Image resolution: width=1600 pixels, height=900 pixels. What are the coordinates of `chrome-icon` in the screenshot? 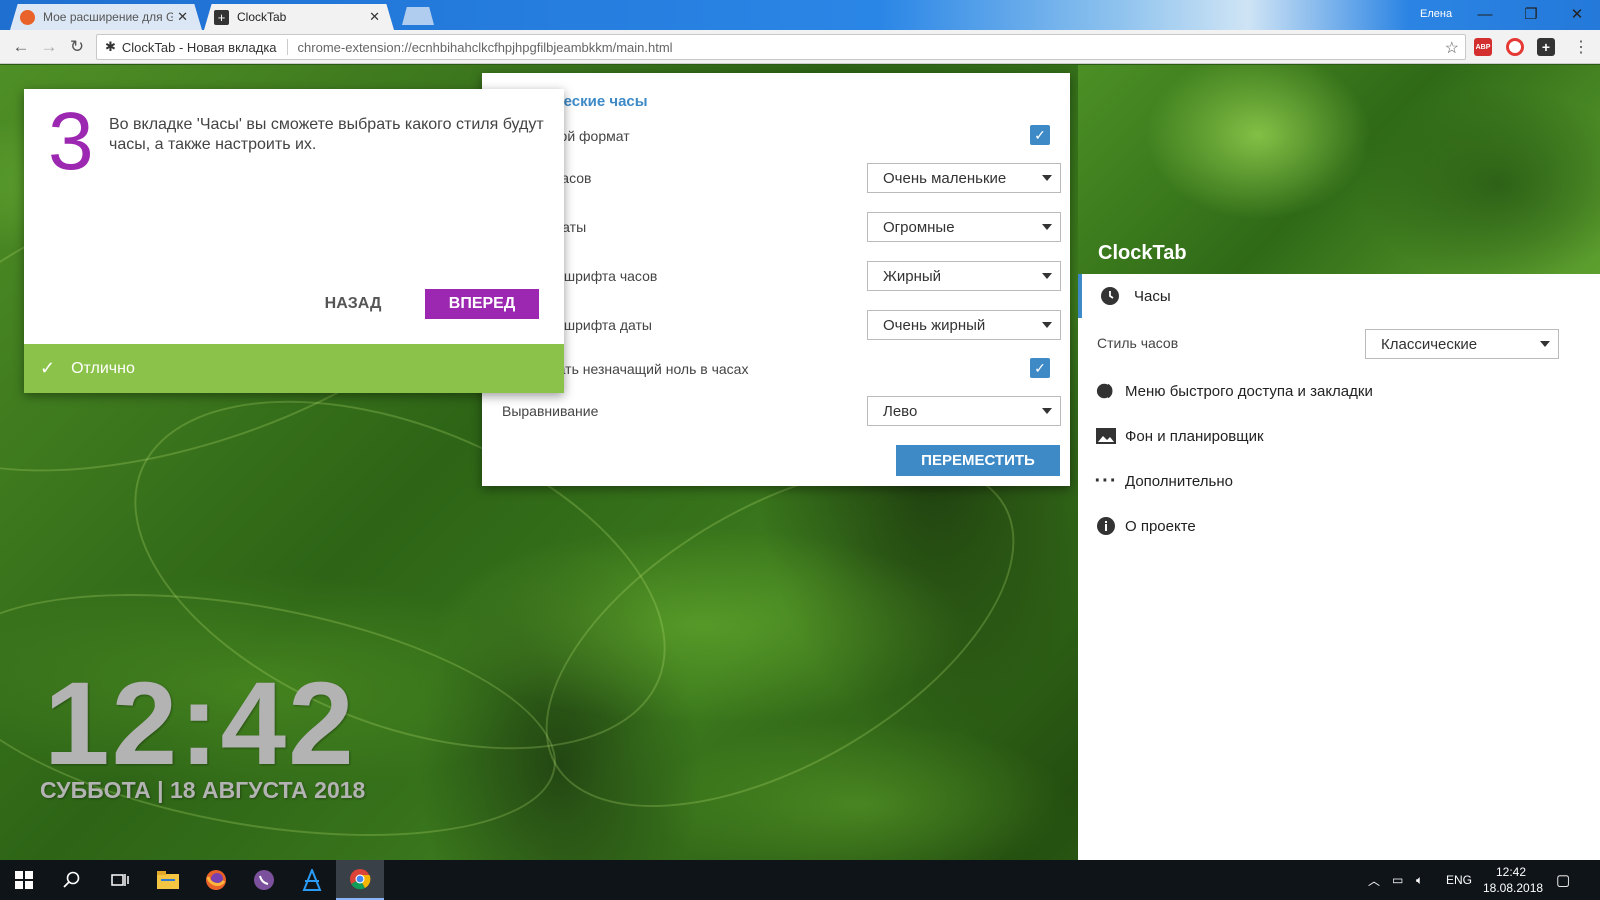 It's located at (360, 880).